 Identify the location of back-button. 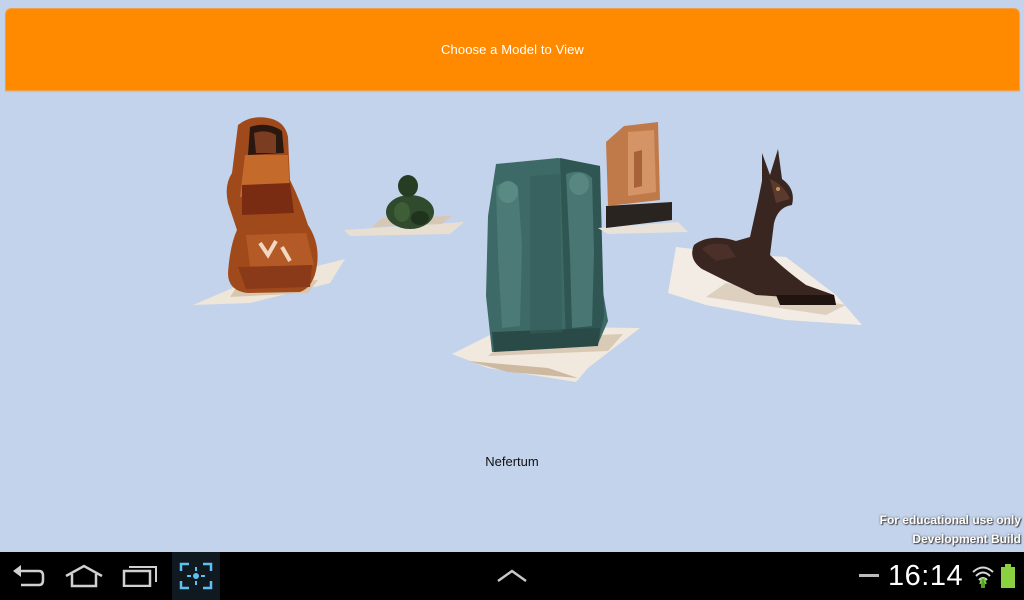
(28, 576).